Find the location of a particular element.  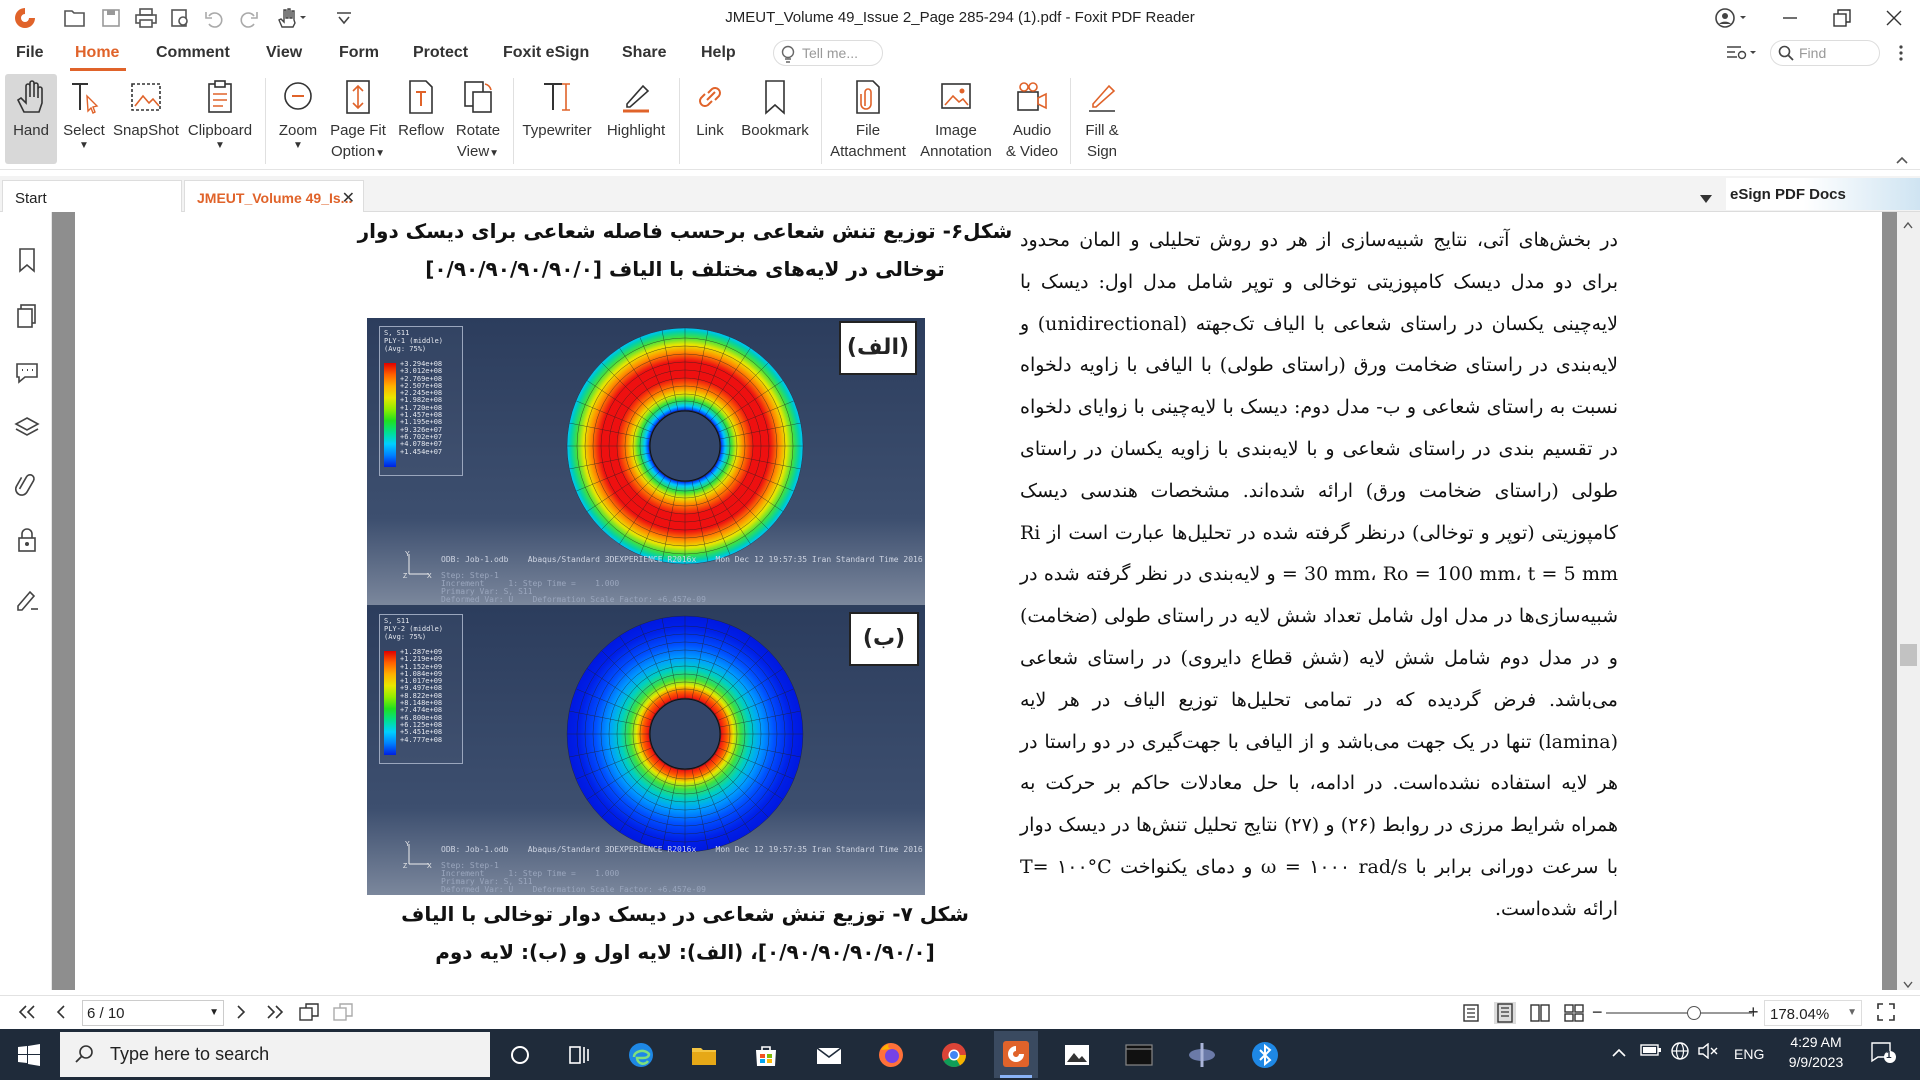

page-number-input: 6 / 10 ▼ is located at coordinates (153, 1013).